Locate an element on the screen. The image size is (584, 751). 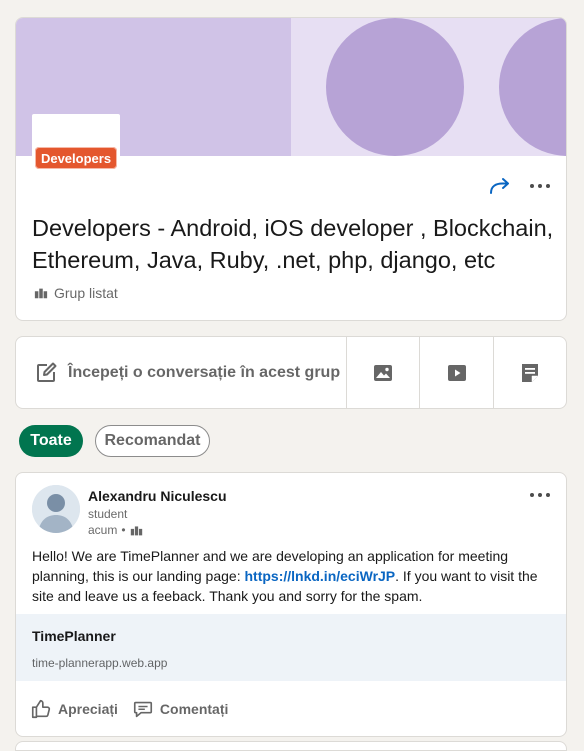
group-type-label: Grup listat is located at coordinates (86, 293).